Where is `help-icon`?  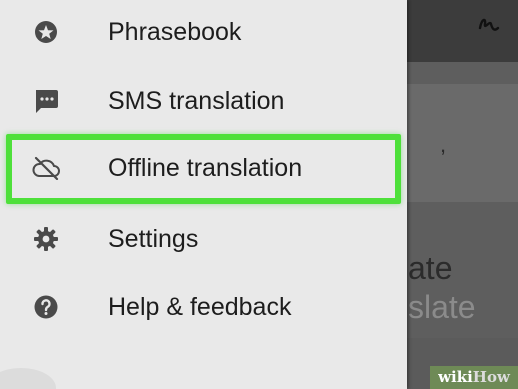
help-icon is located at coordinates (46, 307).